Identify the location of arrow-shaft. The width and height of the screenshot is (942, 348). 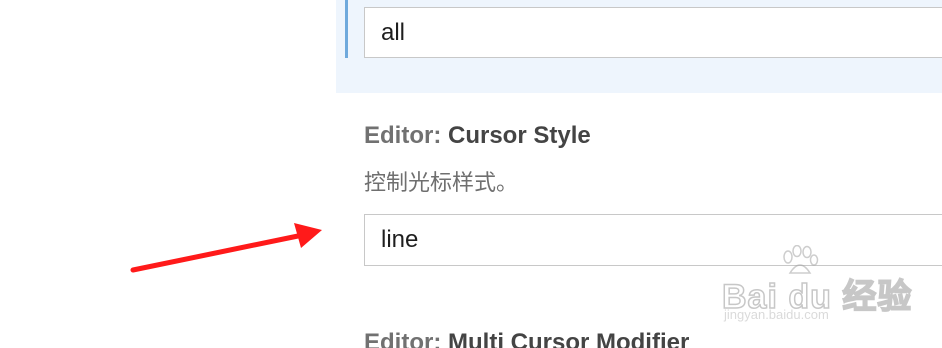
(215, 253).